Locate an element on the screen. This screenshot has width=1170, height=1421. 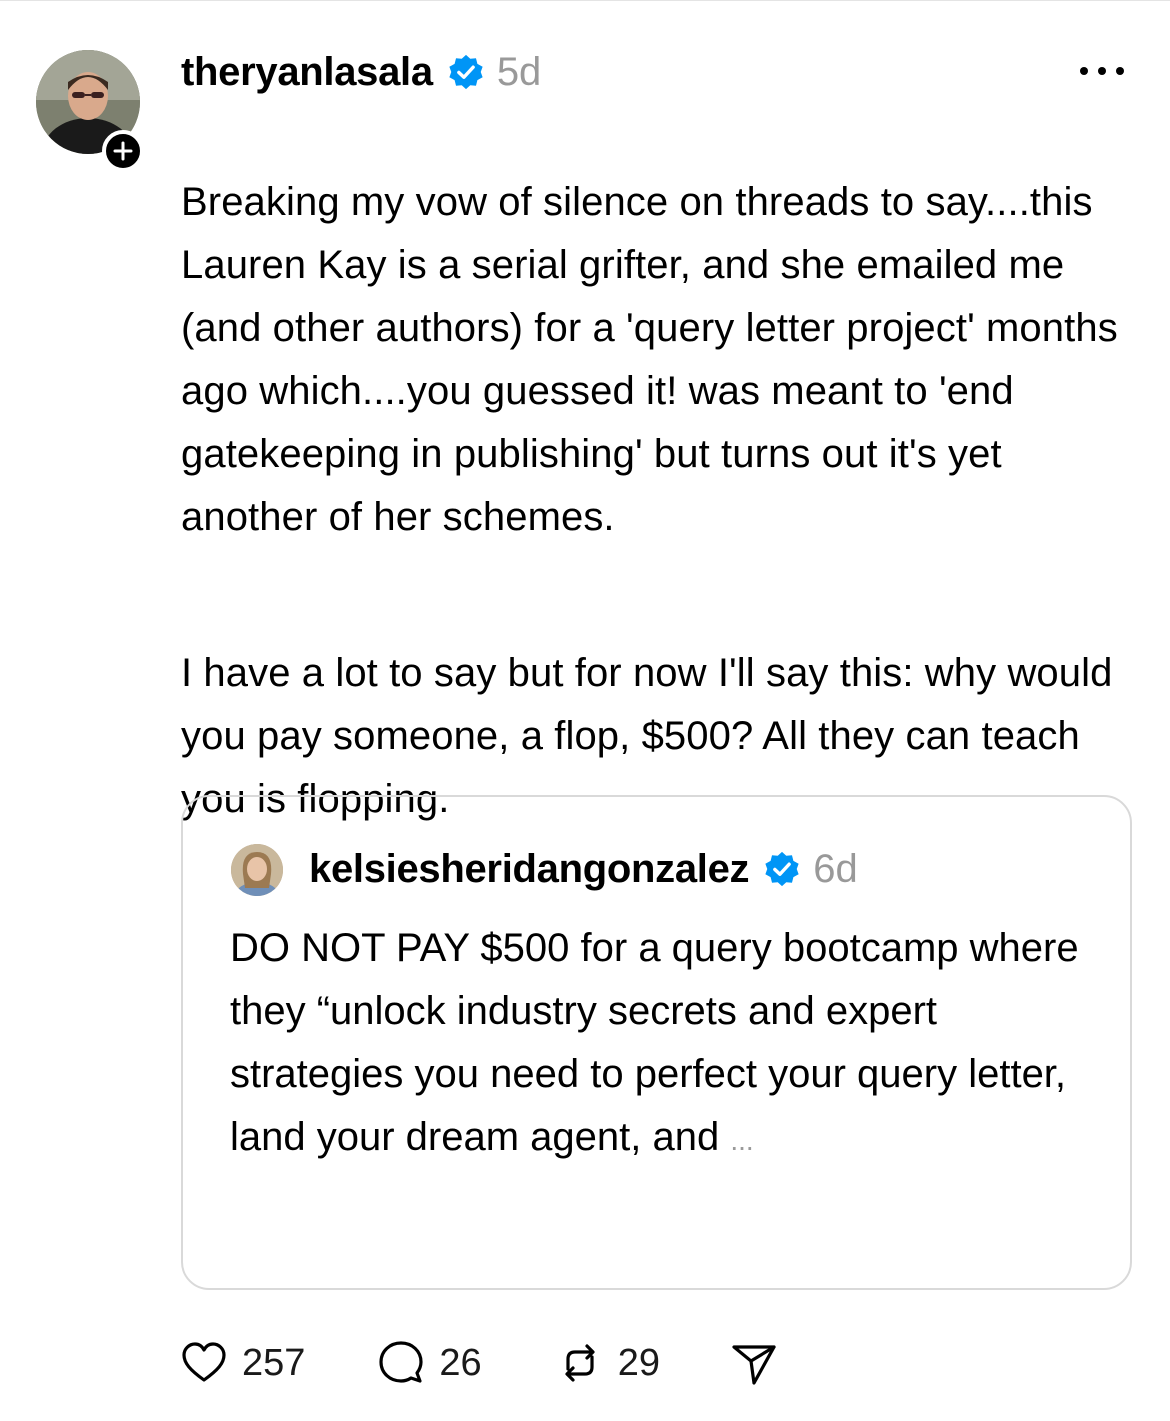
comment-bubble-icon is located at coordinates (401, 1363).